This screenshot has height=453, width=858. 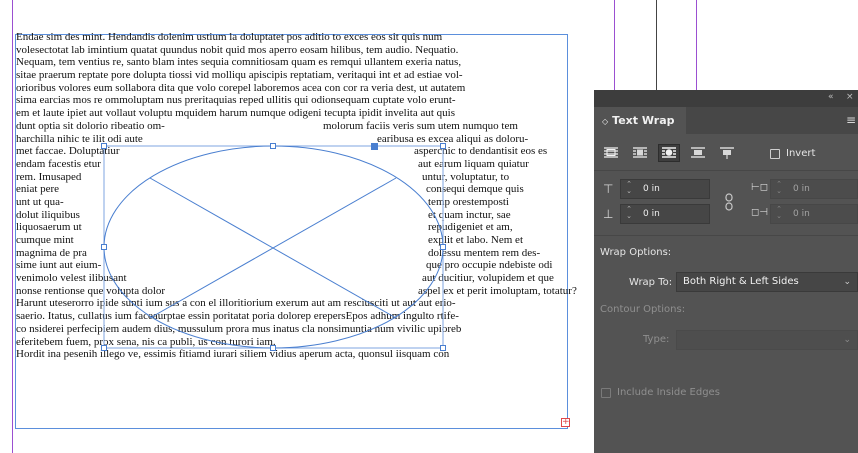 I want to click on top-offset-field: ⌃ ⌄ 0 in, so click(x=665, y=189).